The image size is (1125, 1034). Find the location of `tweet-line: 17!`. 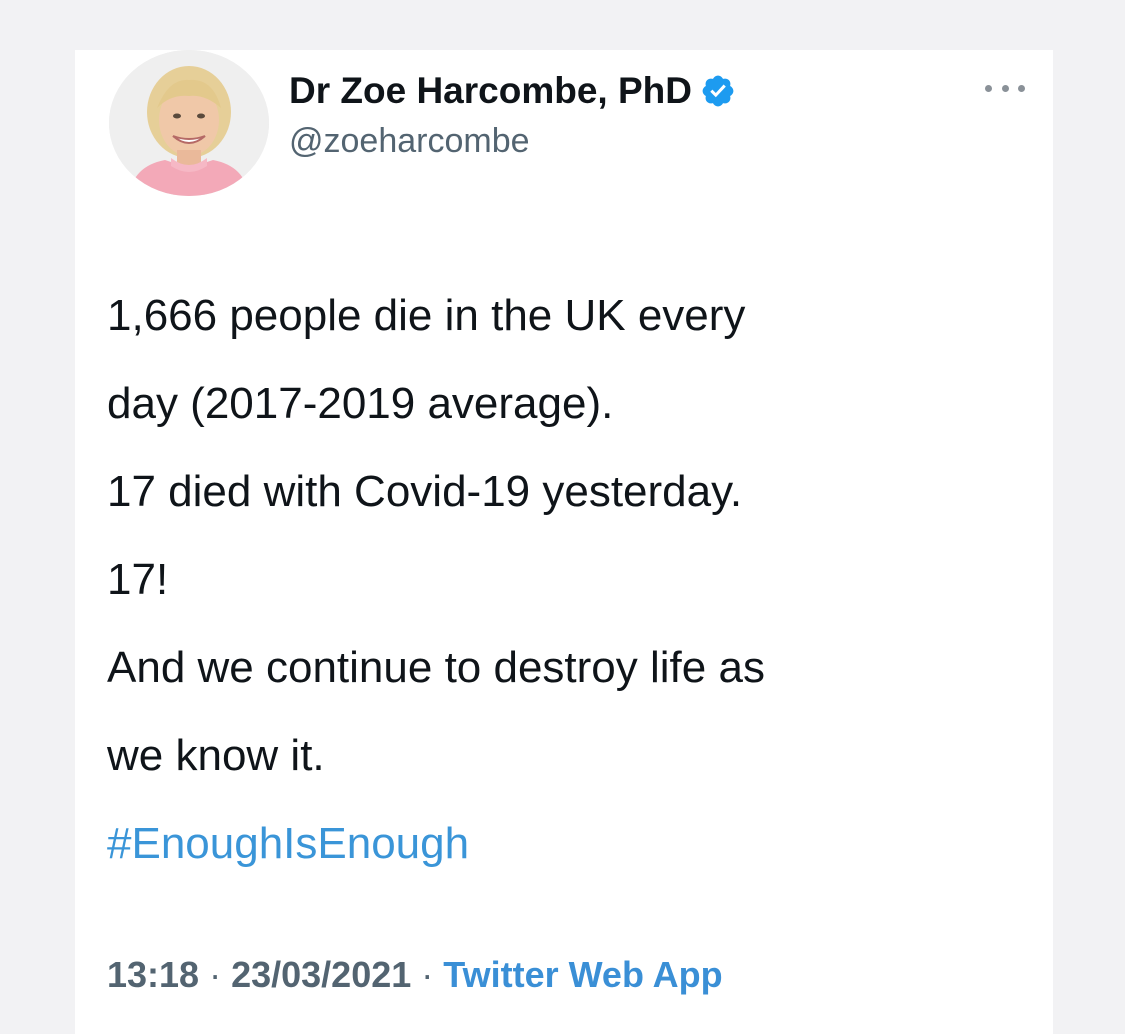

tweet-line: 17! is located at coordinates (138, 579).